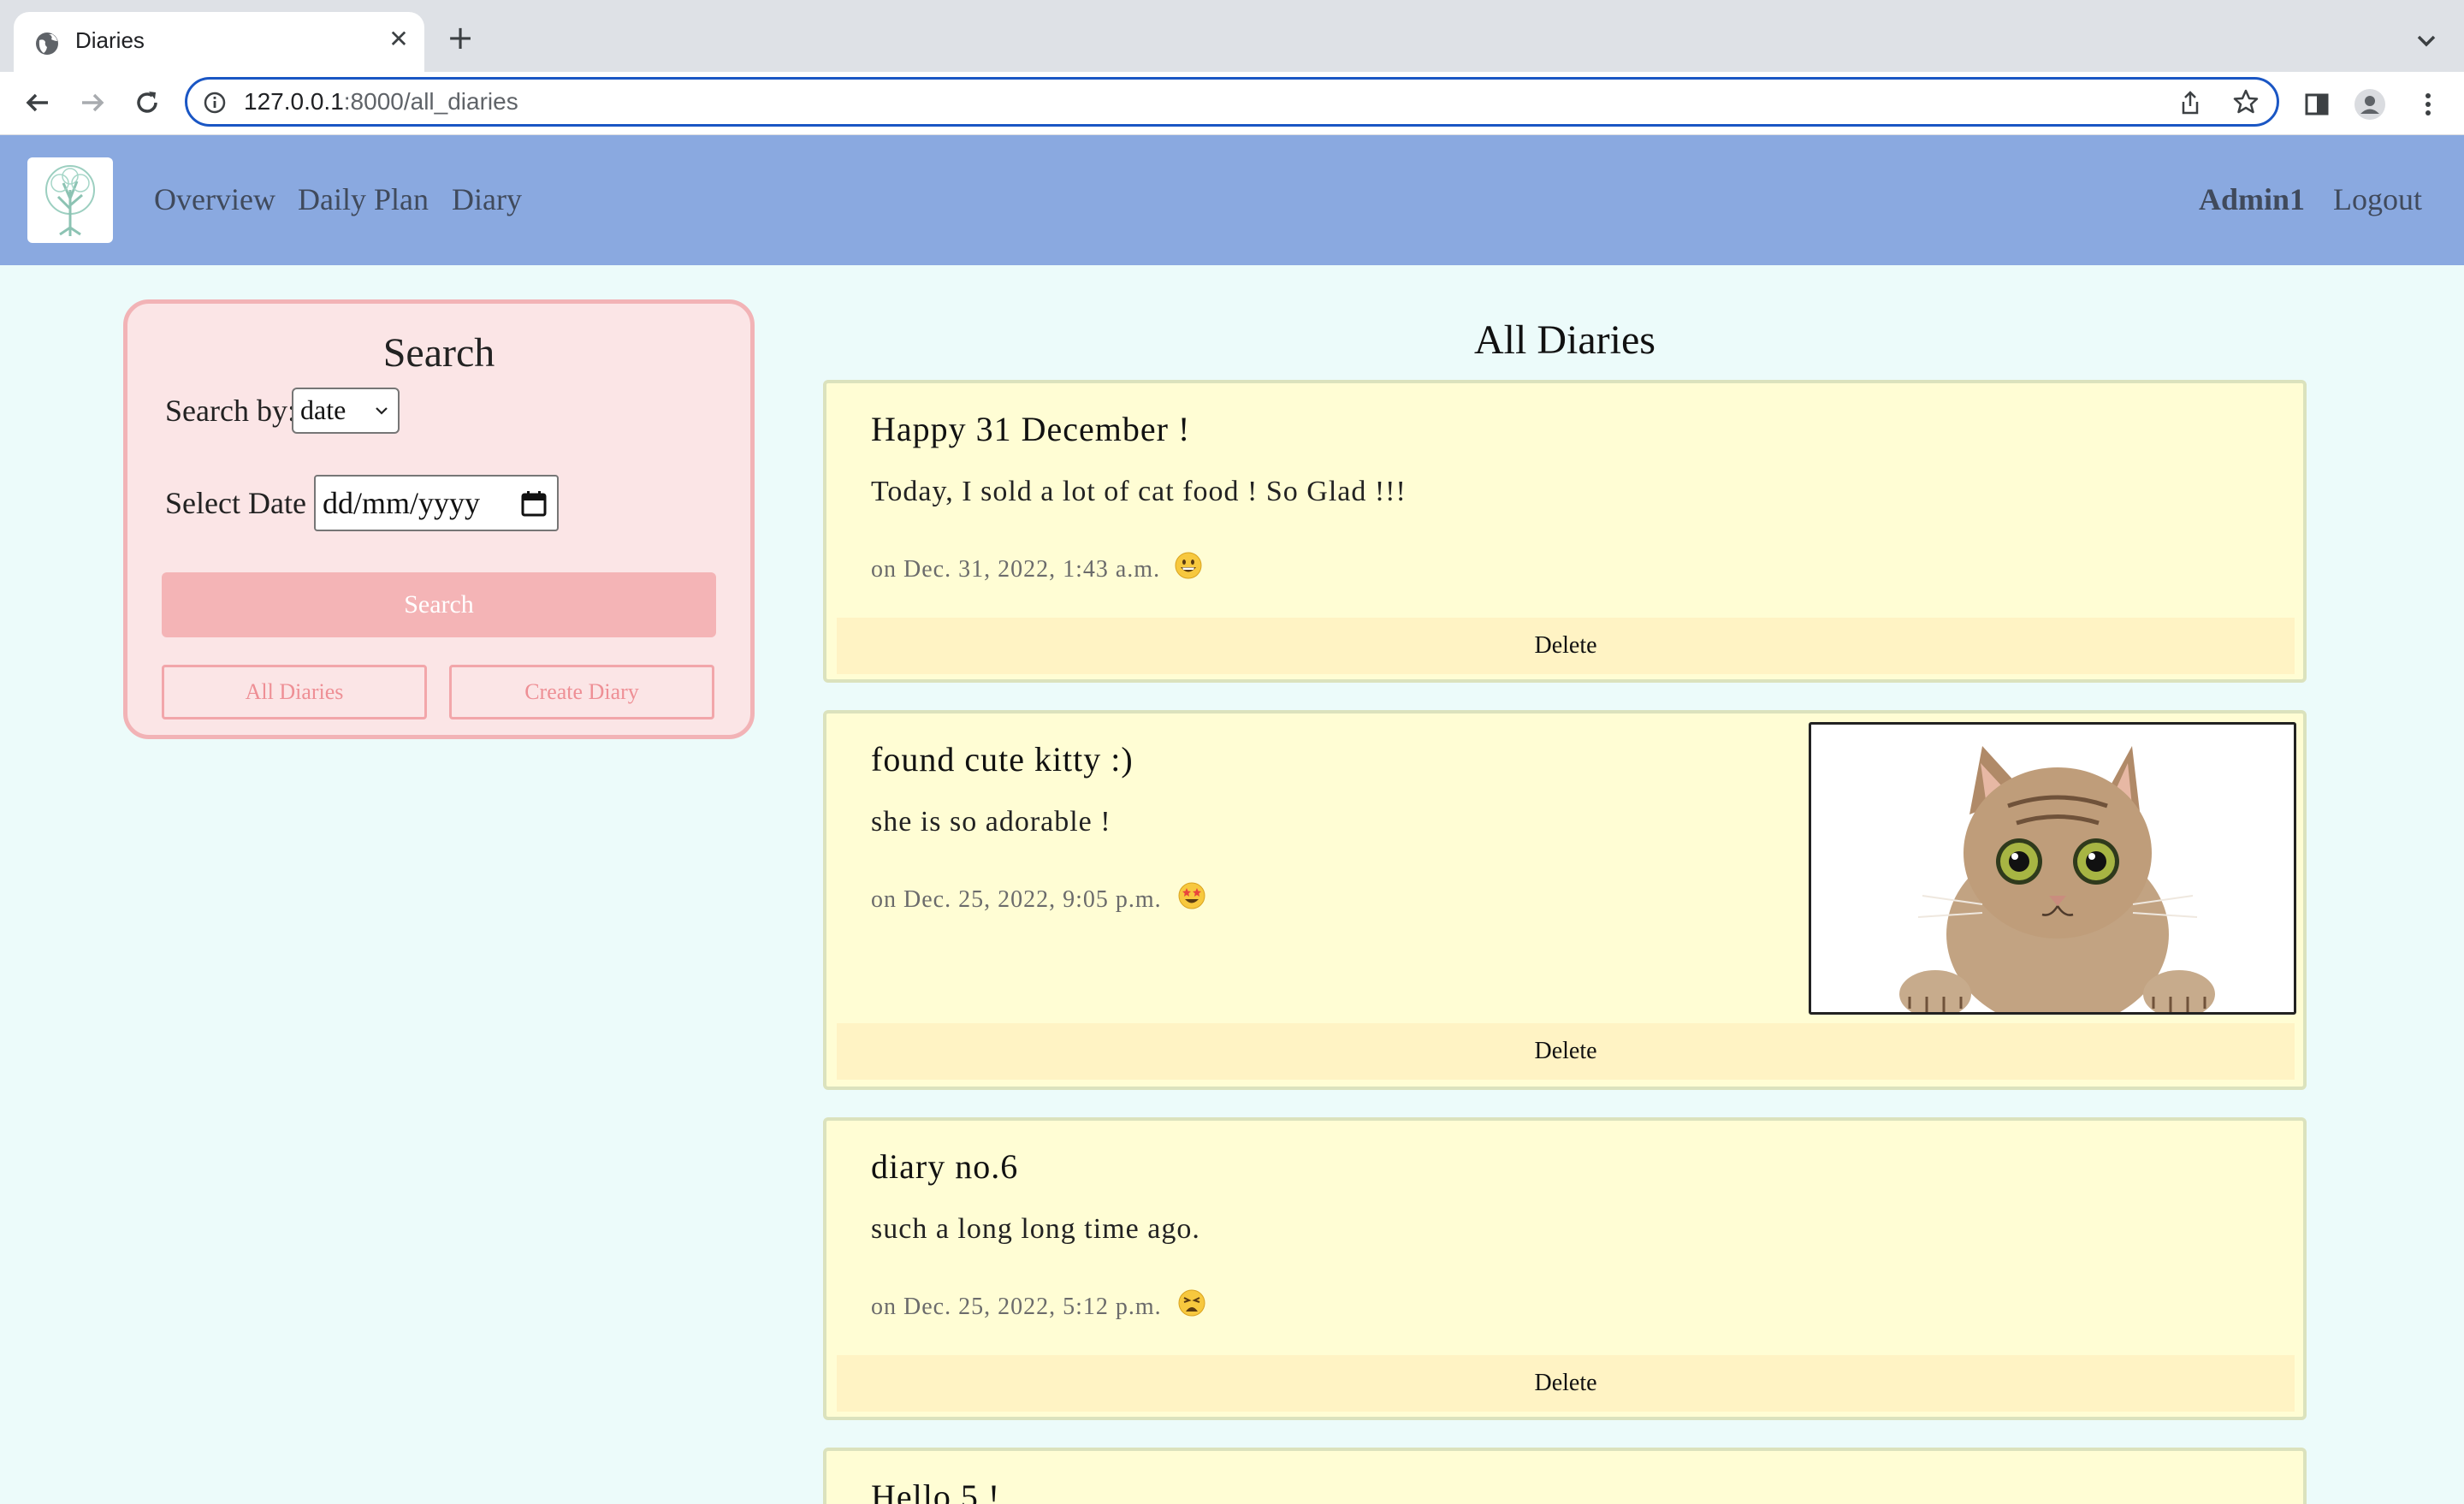  What do you see at coordinates (1232, 200) in the screenshot?
I see `app-navbar: Overview Daily Plan Diary Admin1 Logout` at bounding box center [1232, 200].